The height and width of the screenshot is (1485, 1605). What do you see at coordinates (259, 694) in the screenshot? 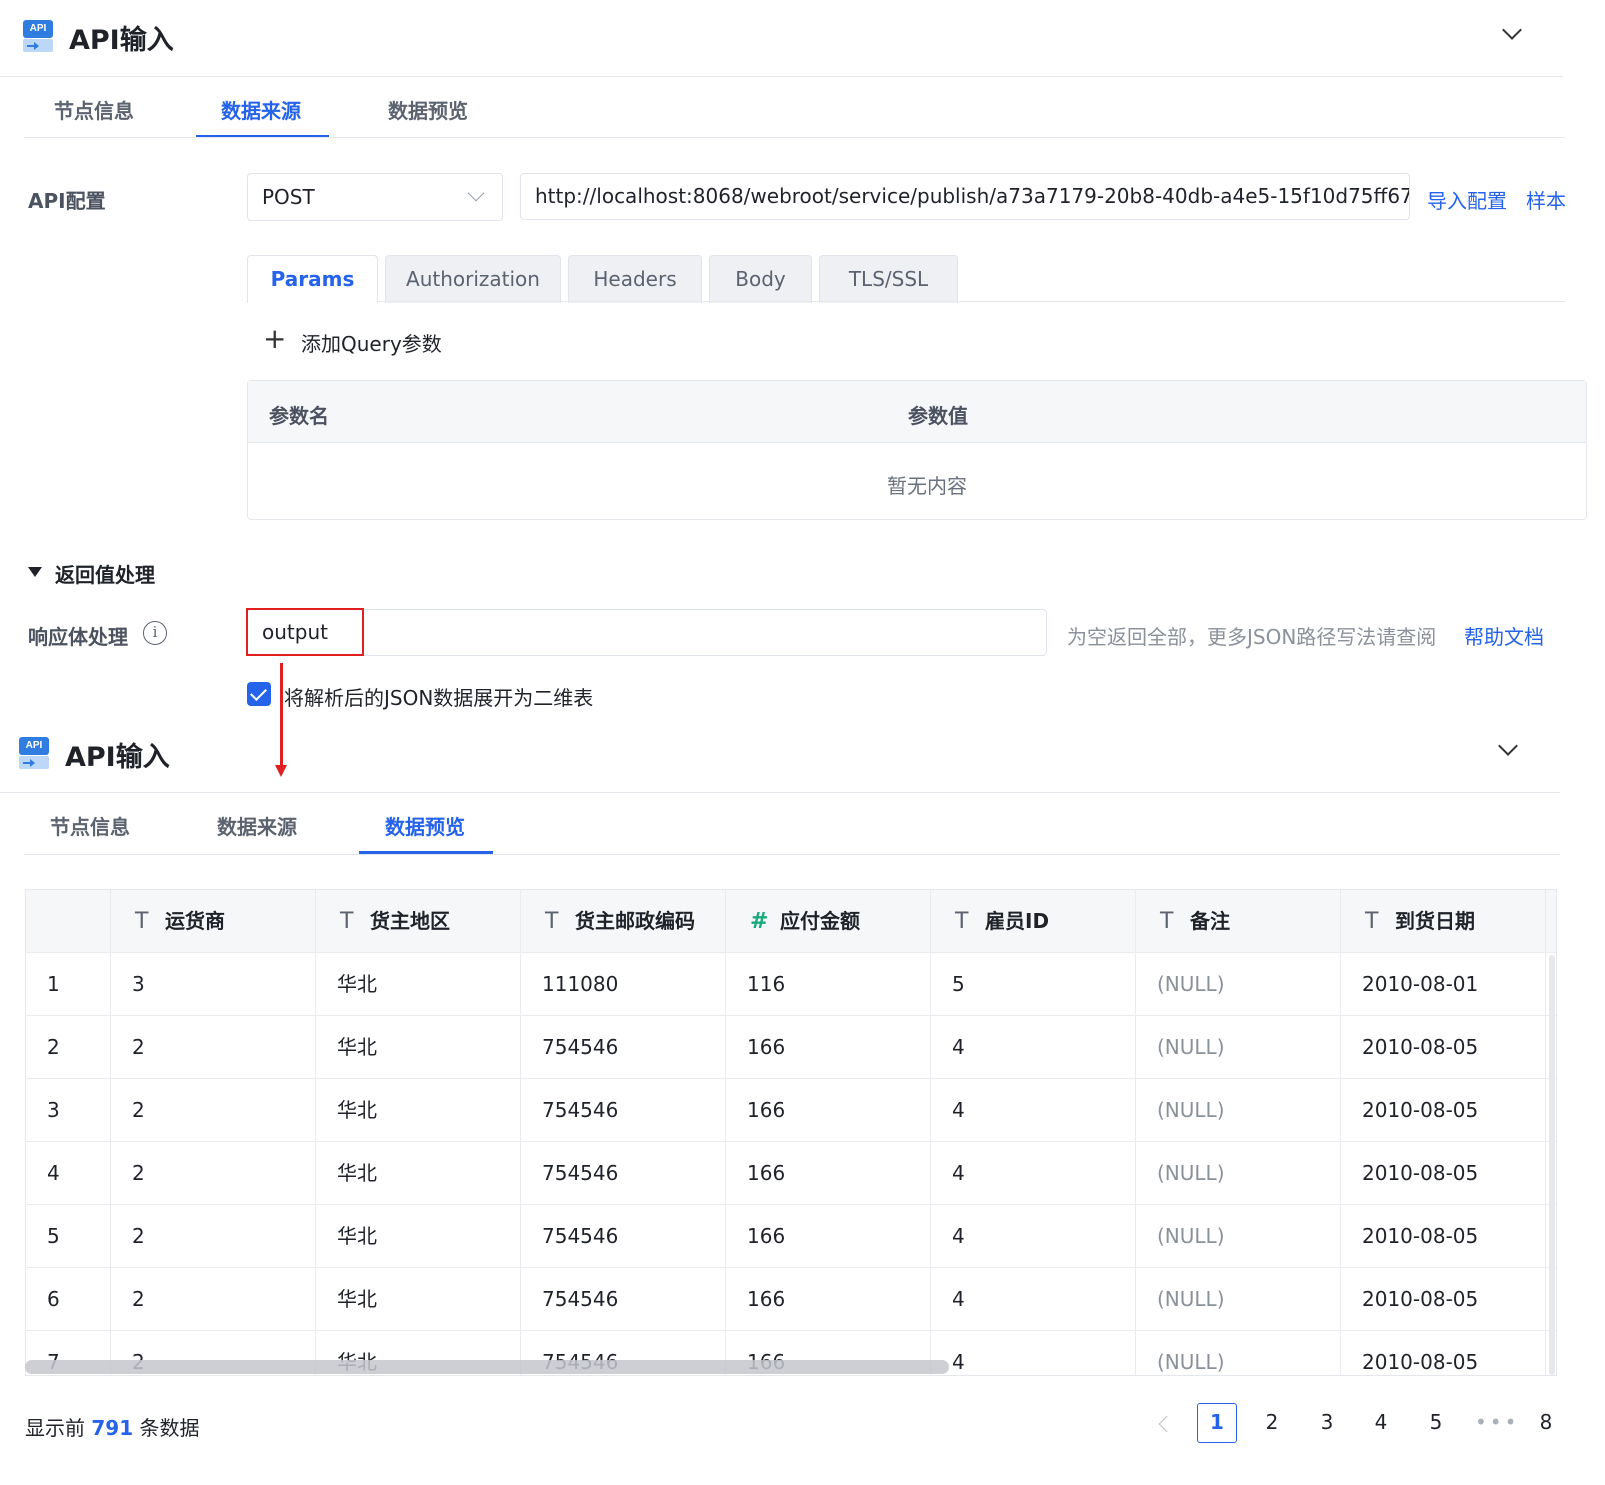
I see `flatten-json-checkbox` at bounding box center [259, 694].